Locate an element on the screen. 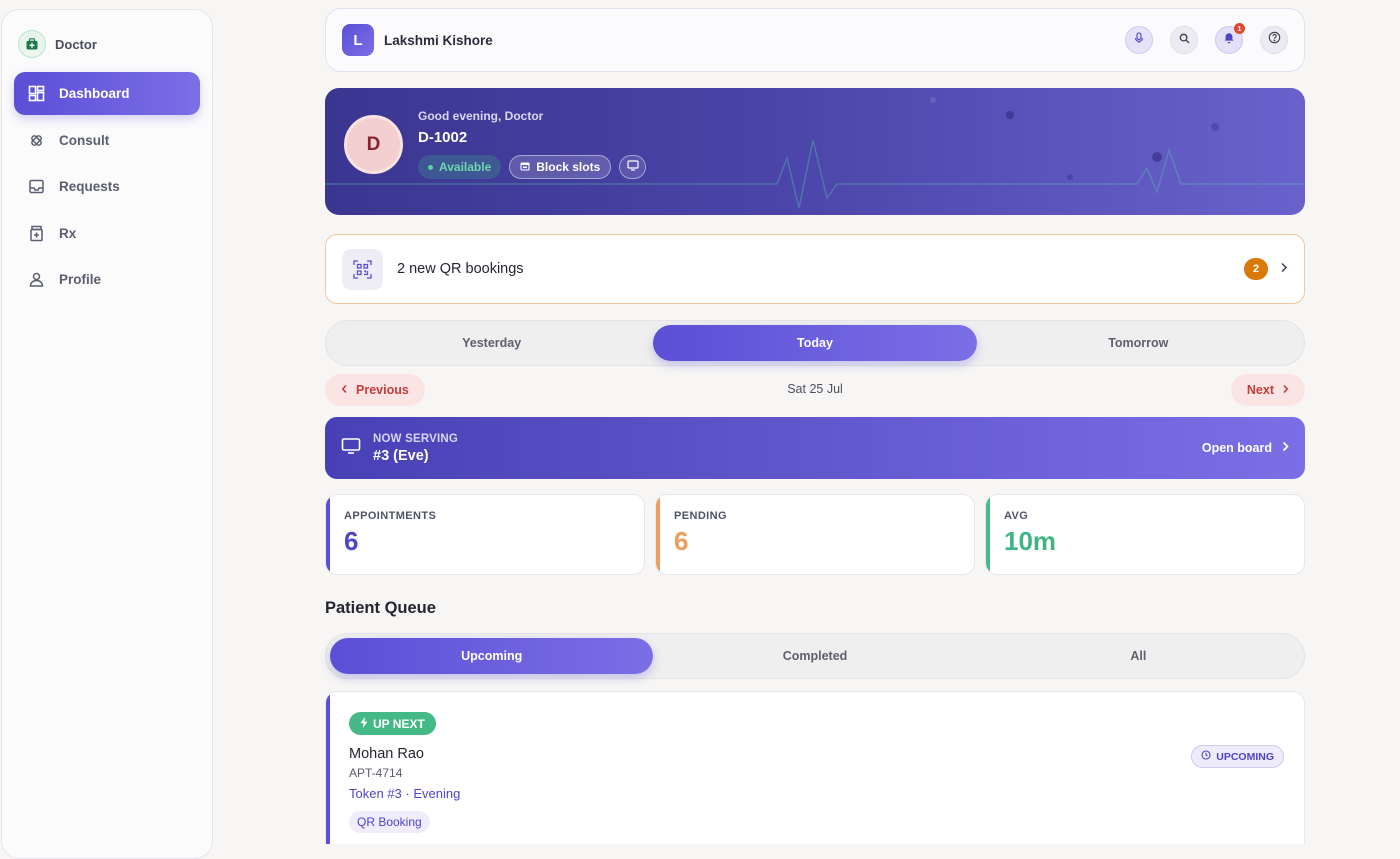  user-avatar: L is located at coordinates (358, 40).